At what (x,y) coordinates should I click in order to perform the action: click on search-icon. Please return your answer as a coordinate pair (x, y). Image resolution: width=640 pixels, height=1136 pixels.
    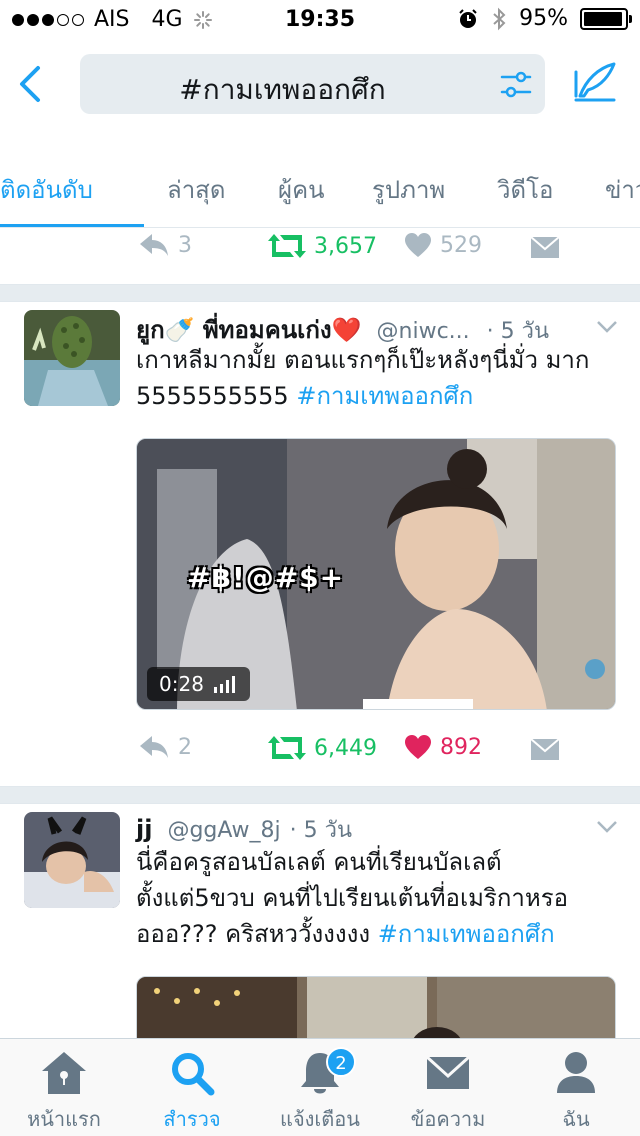
    Looking at the image, I should click on (193, 1074).